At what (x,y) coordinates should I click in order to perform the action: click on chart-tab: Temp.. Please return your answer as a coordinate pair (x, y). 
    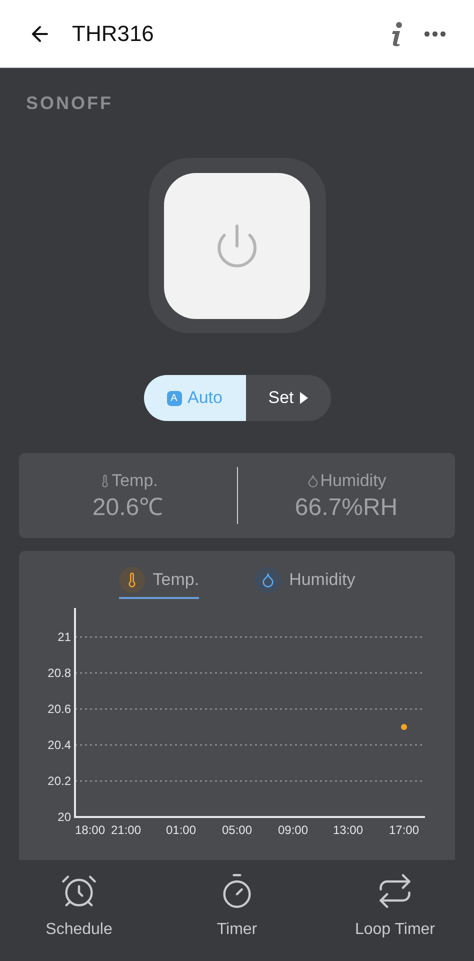
    Looking at the image, I should click on (159, 583).